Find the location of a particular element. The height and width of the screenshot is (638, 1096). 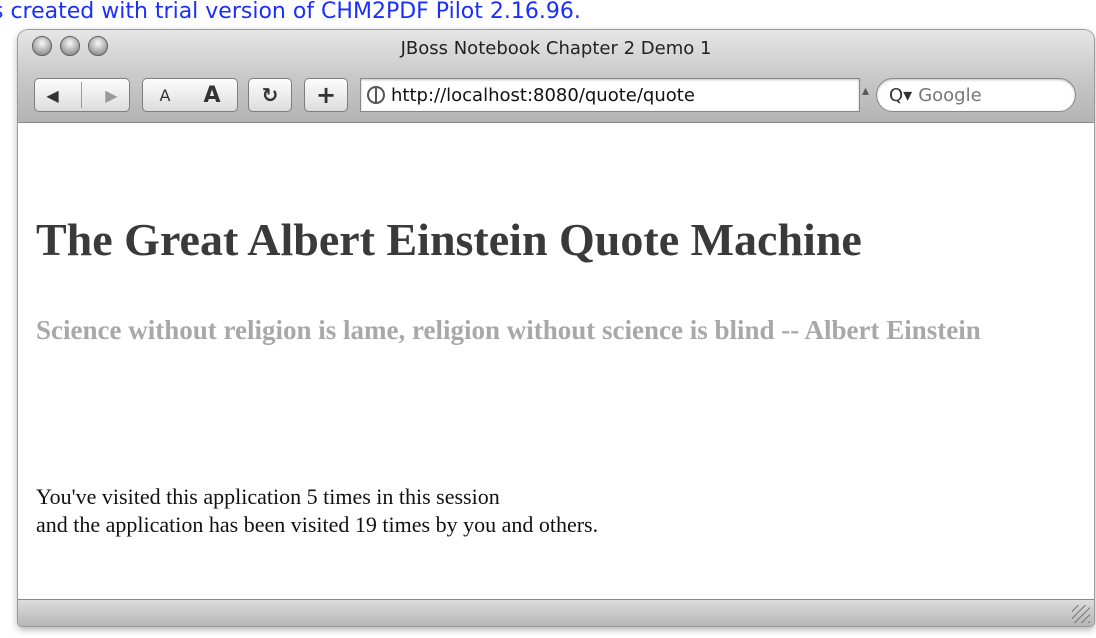

forward-button: ▶ is located at coordinates (111, 95).